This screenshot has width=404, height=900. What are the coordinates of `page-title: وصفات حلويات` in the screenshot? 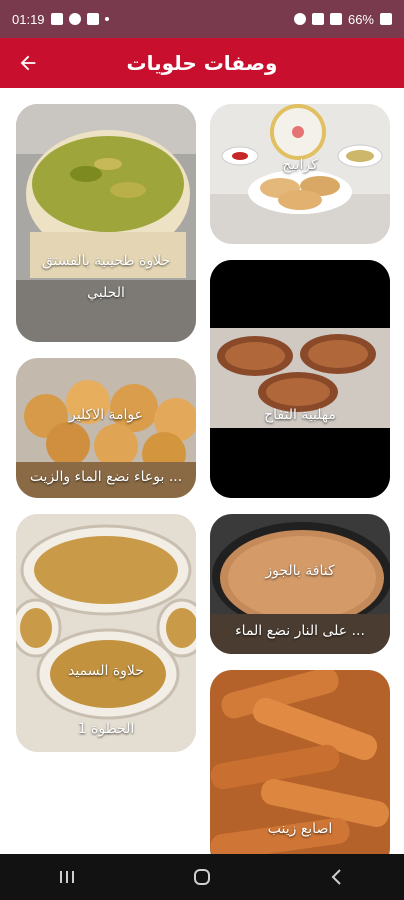 It's located at (202, 63).